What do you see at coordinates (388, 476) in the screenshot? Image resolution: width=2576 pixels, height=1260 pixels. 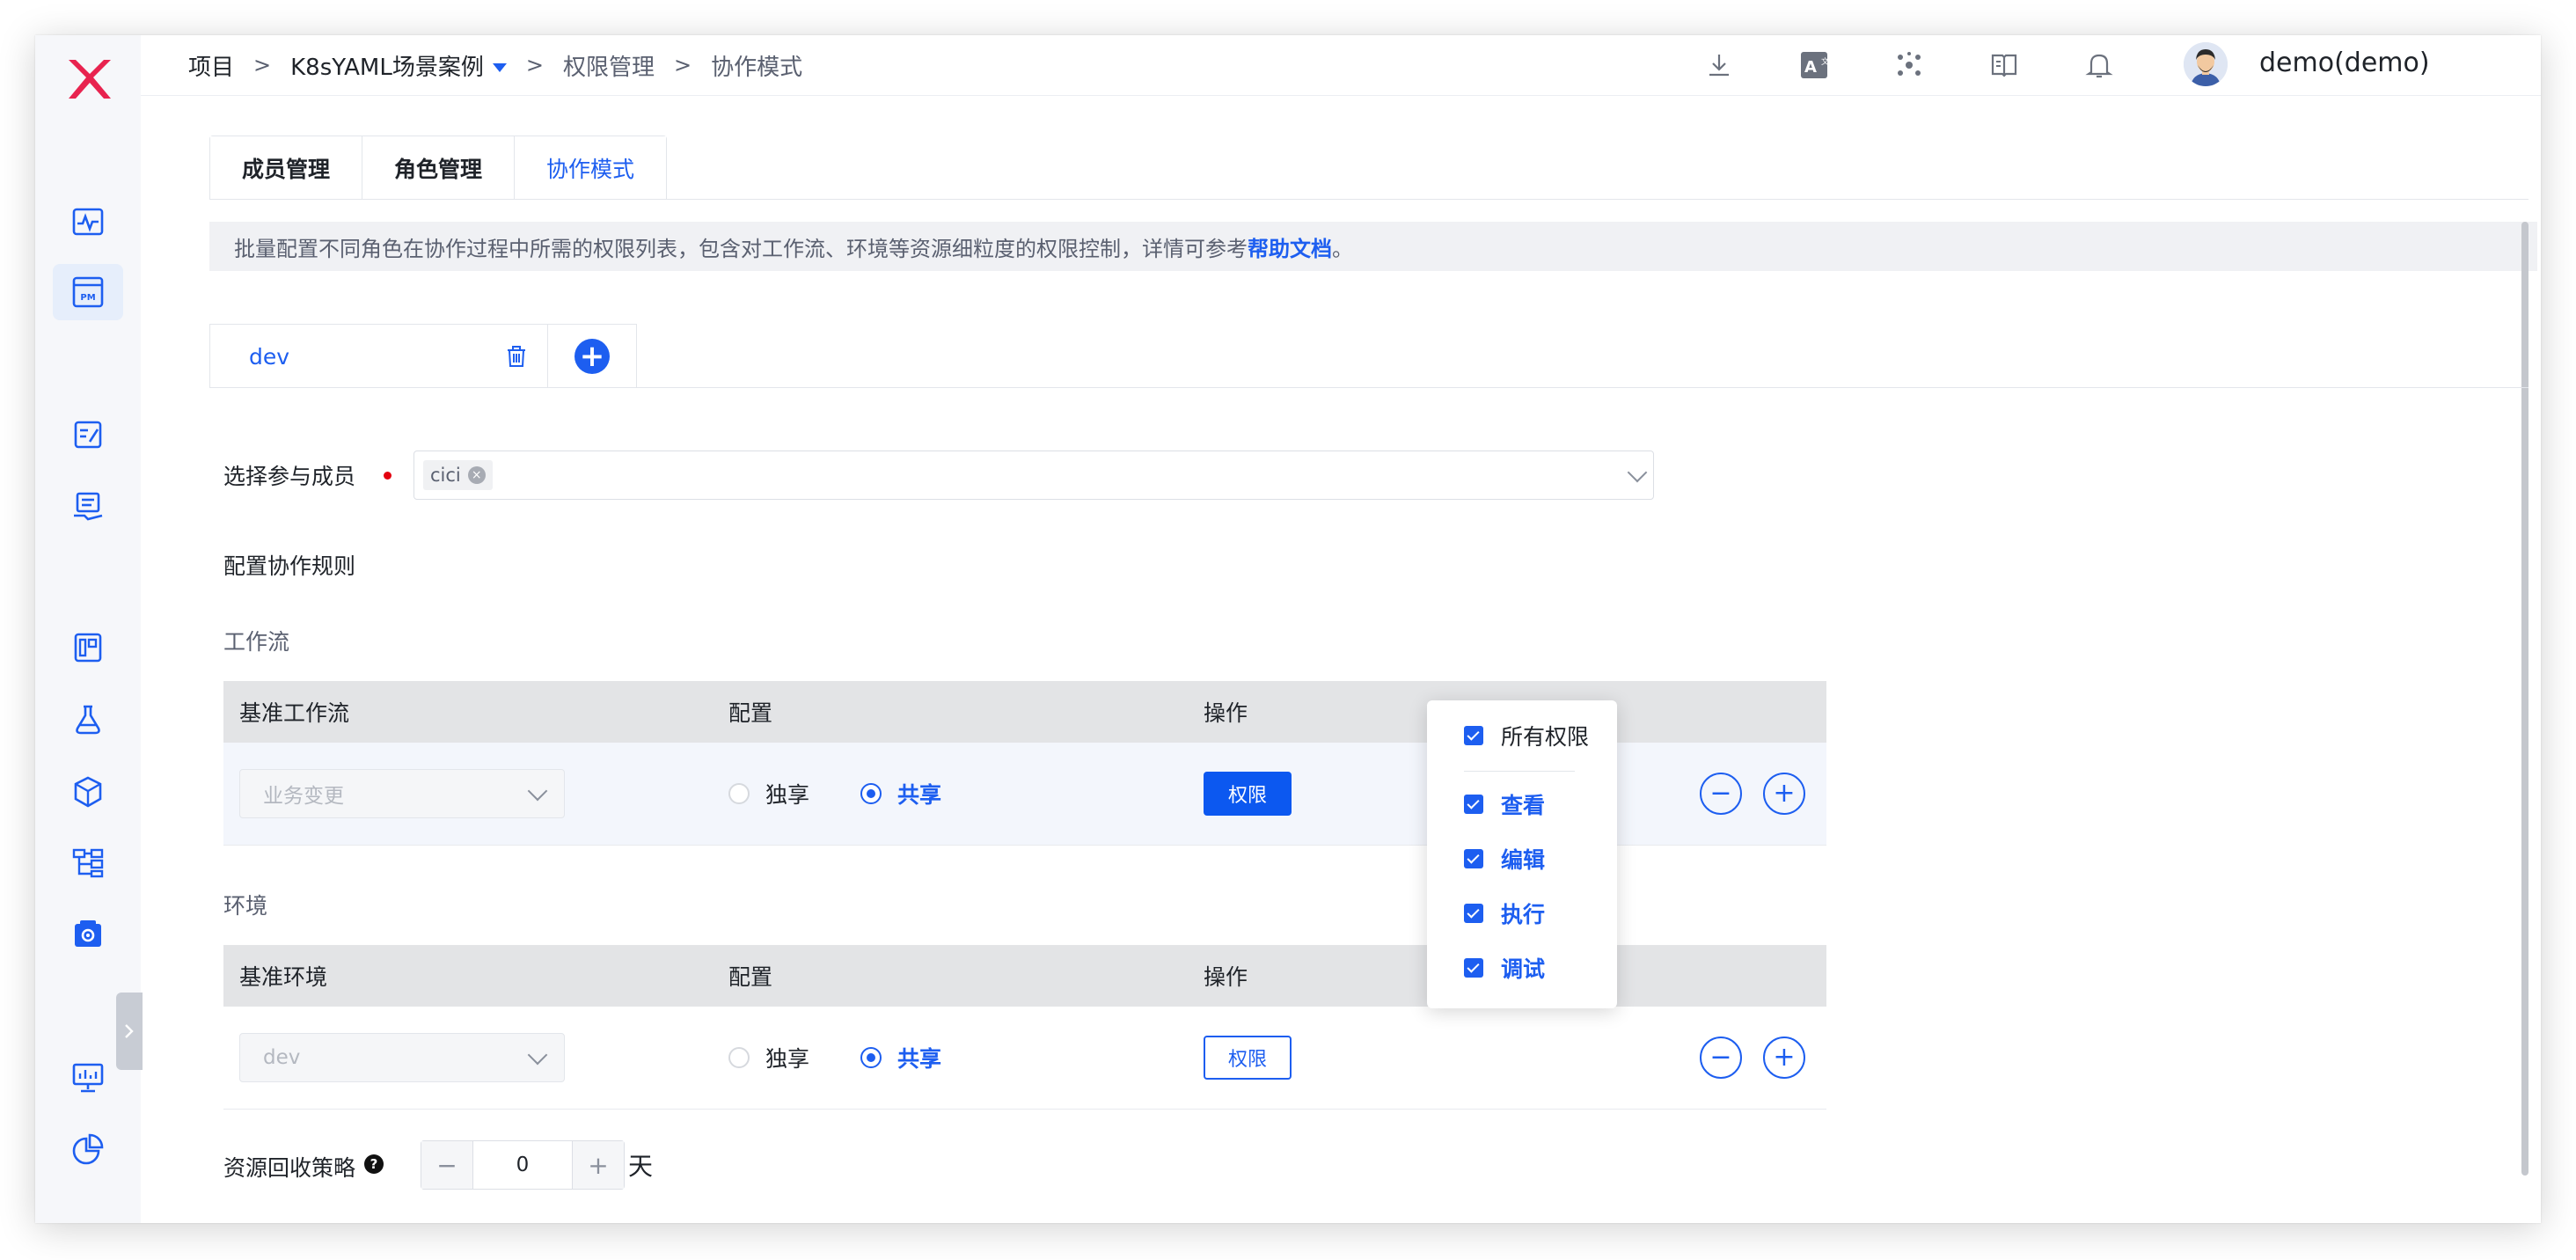 I see `required-marker` at bounding box center [388, 476].